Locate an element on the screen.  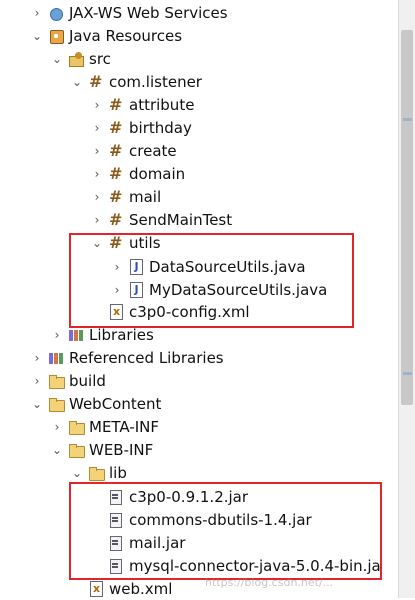
tree-item-c3p0-jar: c3p0-0.9.1.2.jar is located at coordinates (199, 497).